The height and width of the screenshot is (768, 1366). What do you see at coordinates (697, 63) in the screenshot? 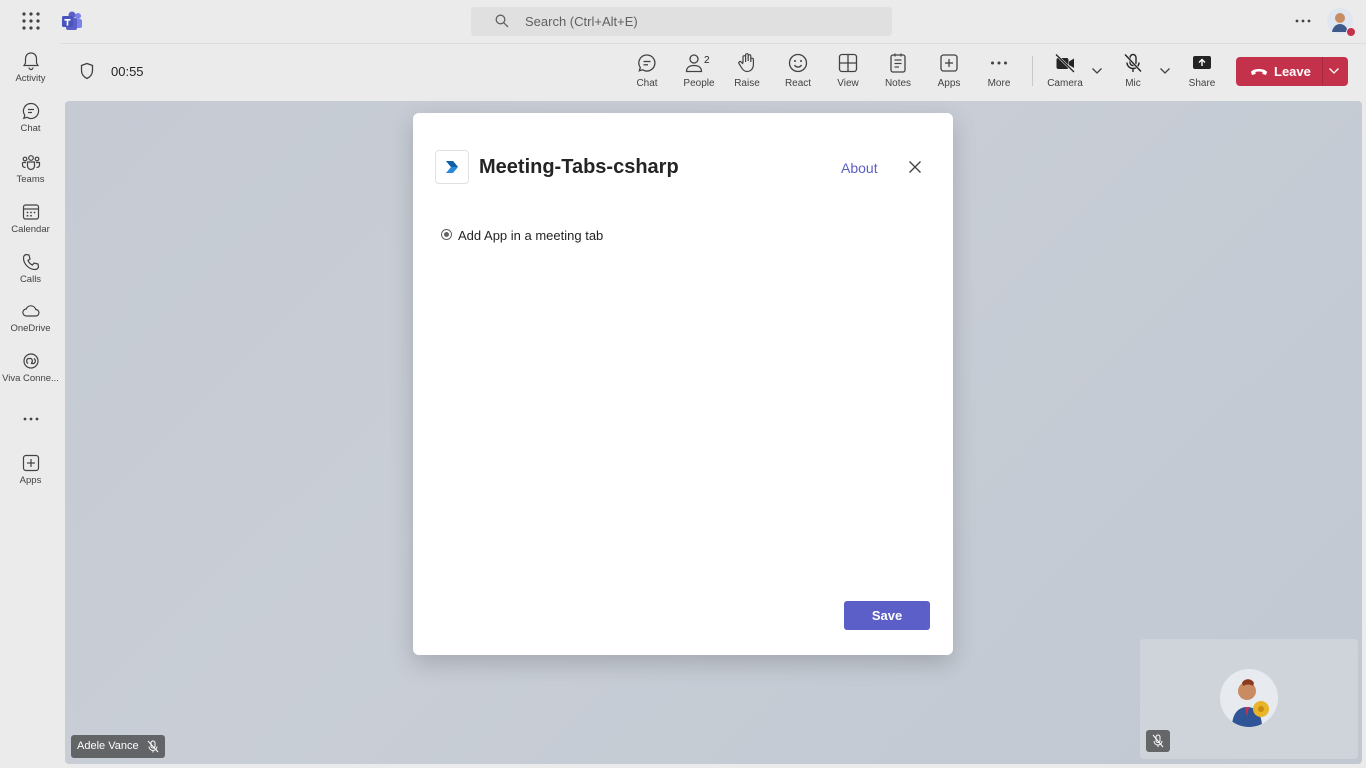
I see `people-icon: 2` at bounding box center [697, 63].